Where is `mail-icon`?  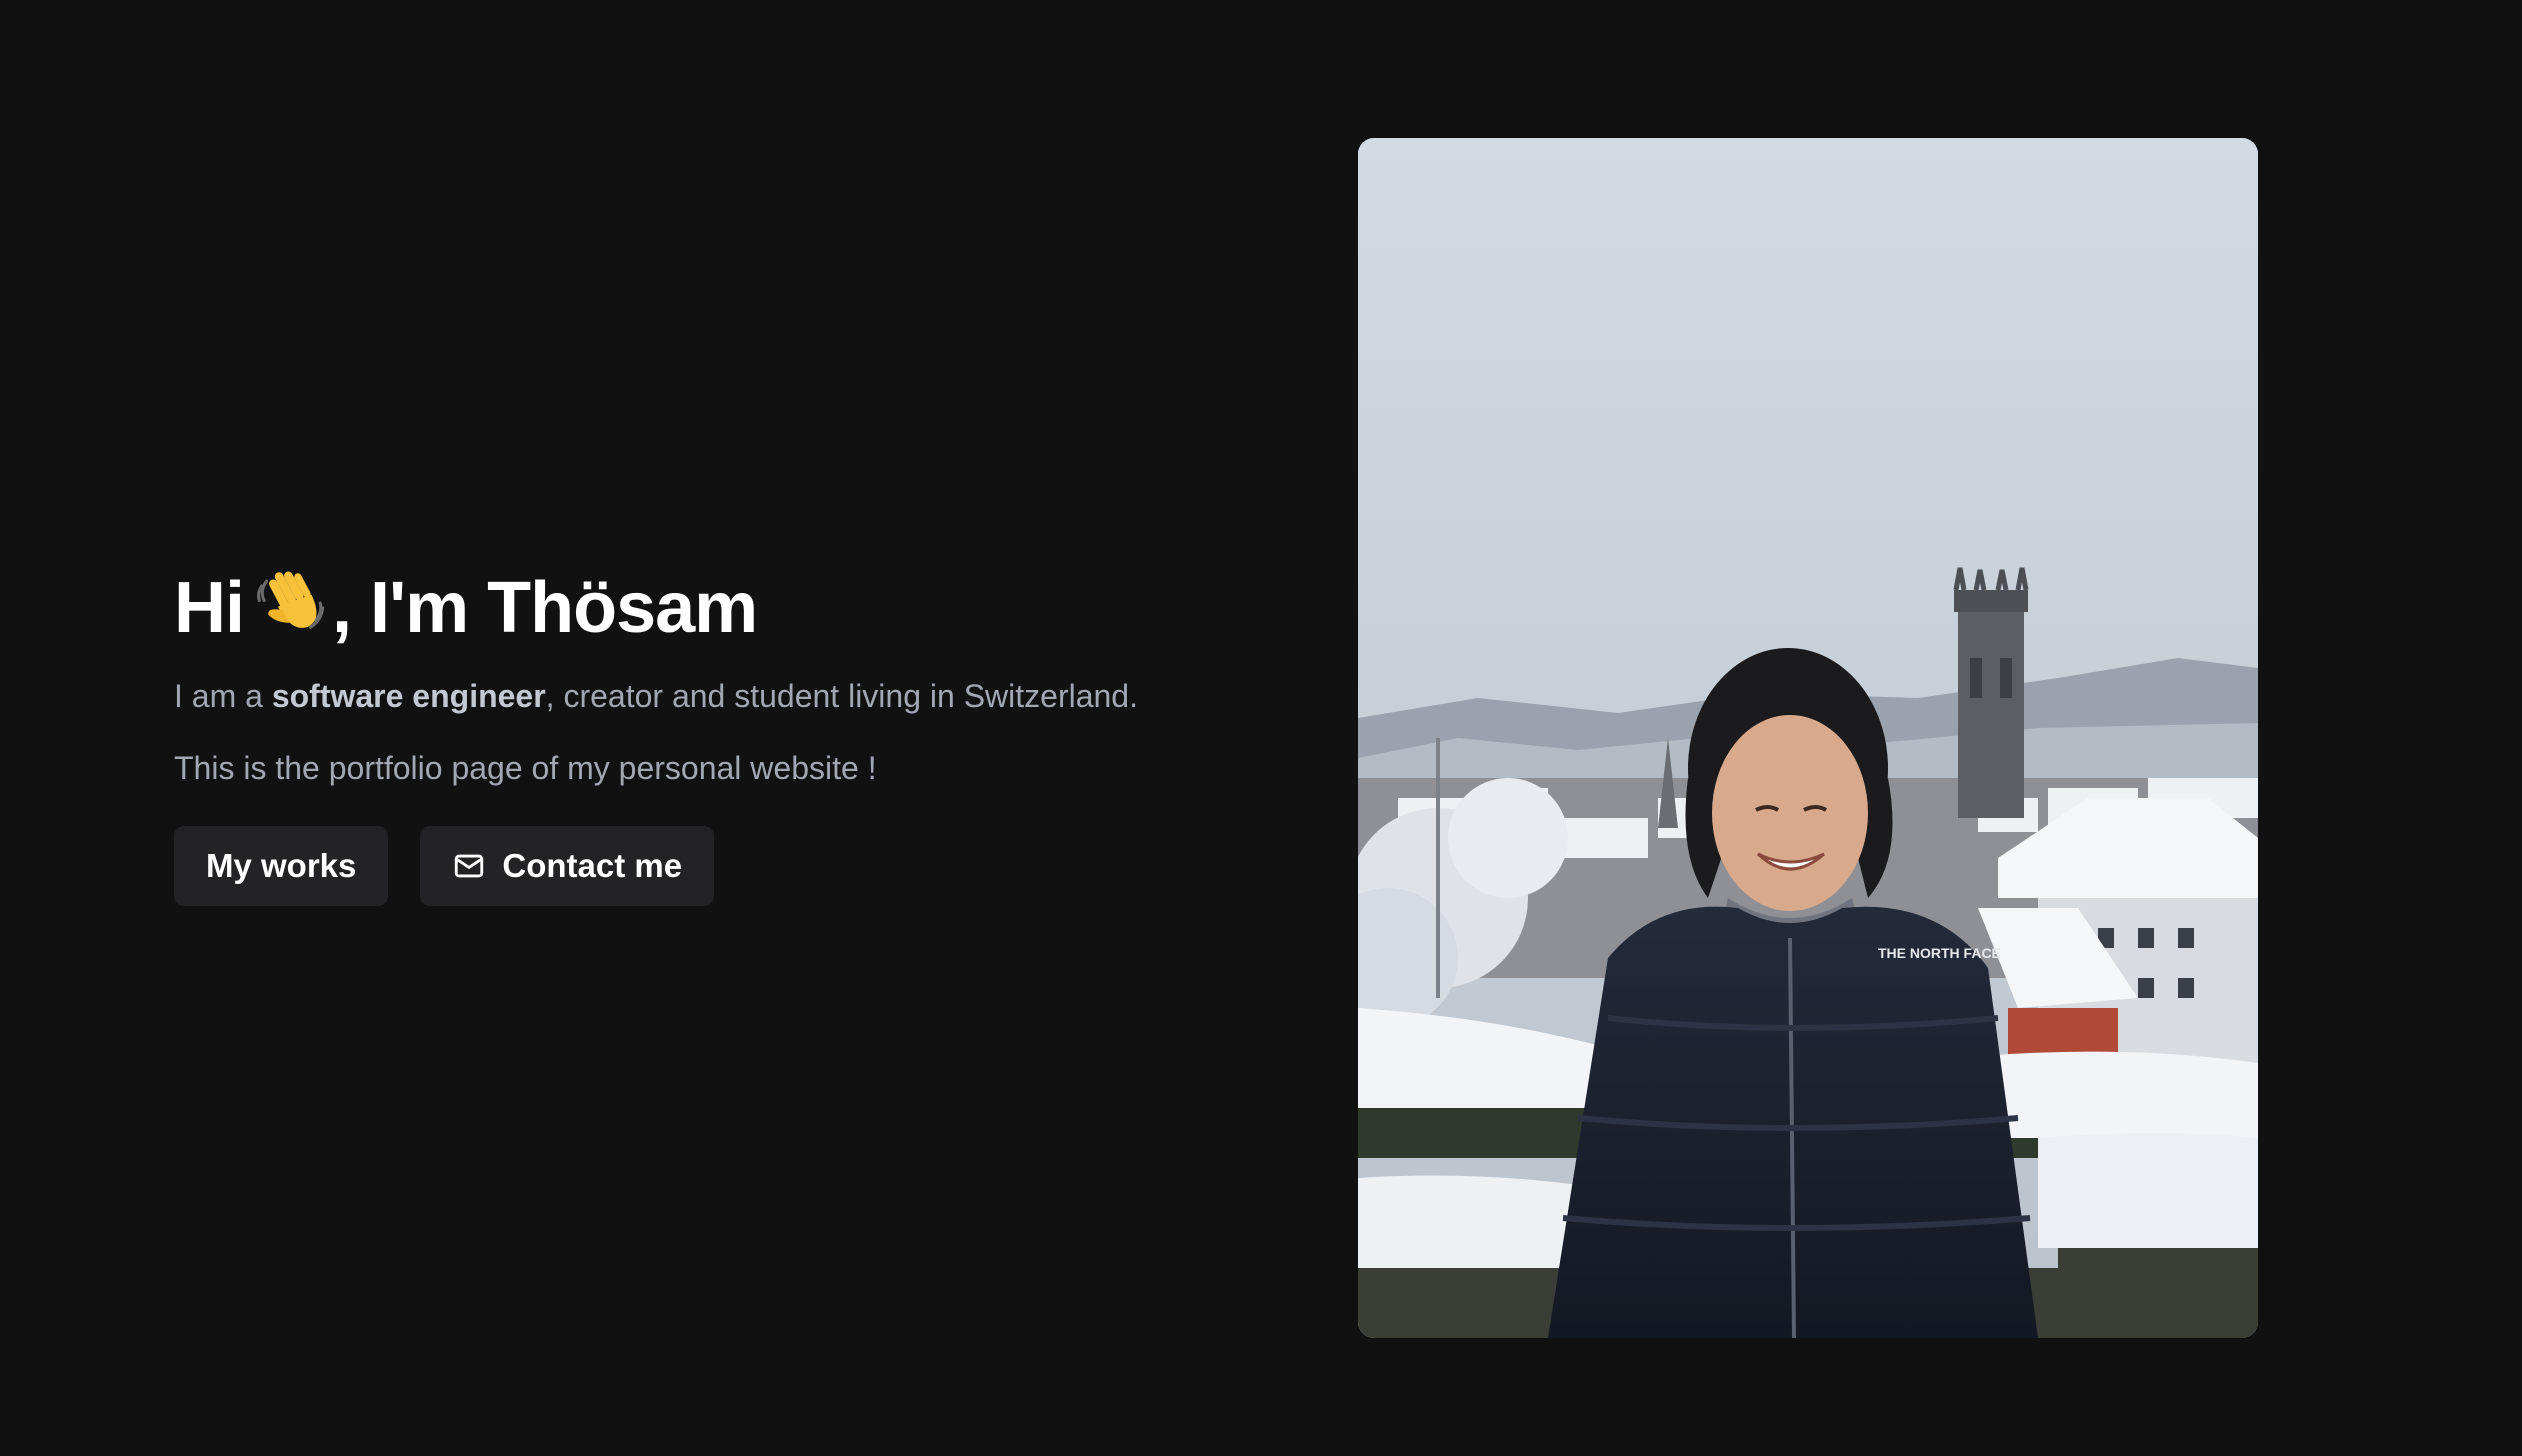 mail-icon is located at coordinates (469, 866).